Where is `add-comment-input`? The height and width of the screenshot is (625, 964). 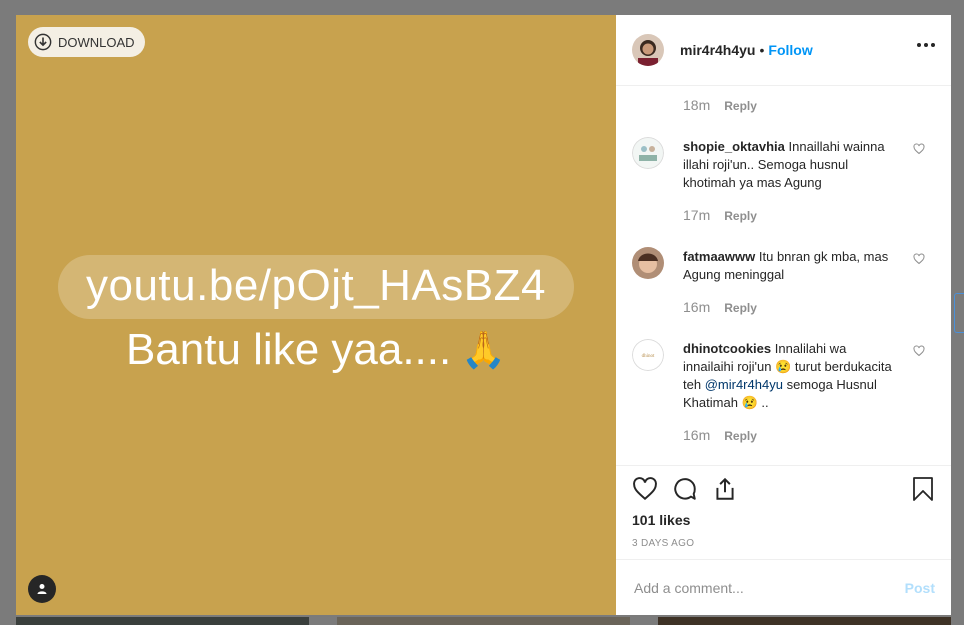
add-comment-input is located at coordinates (768, 587).